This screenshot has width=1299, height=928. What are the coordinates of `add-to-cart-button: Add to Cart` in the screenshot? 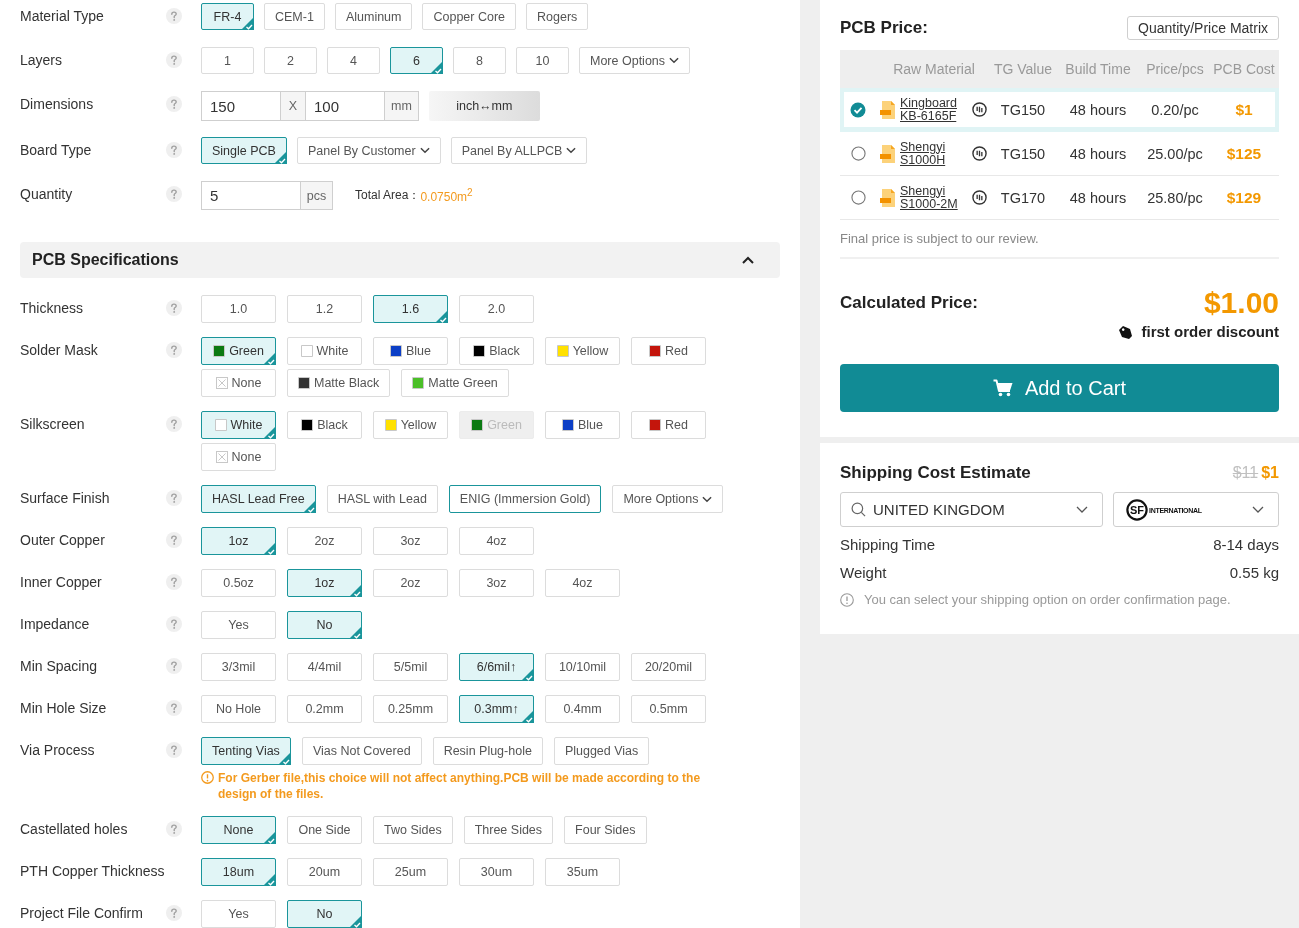 It's located at (1059, 388).